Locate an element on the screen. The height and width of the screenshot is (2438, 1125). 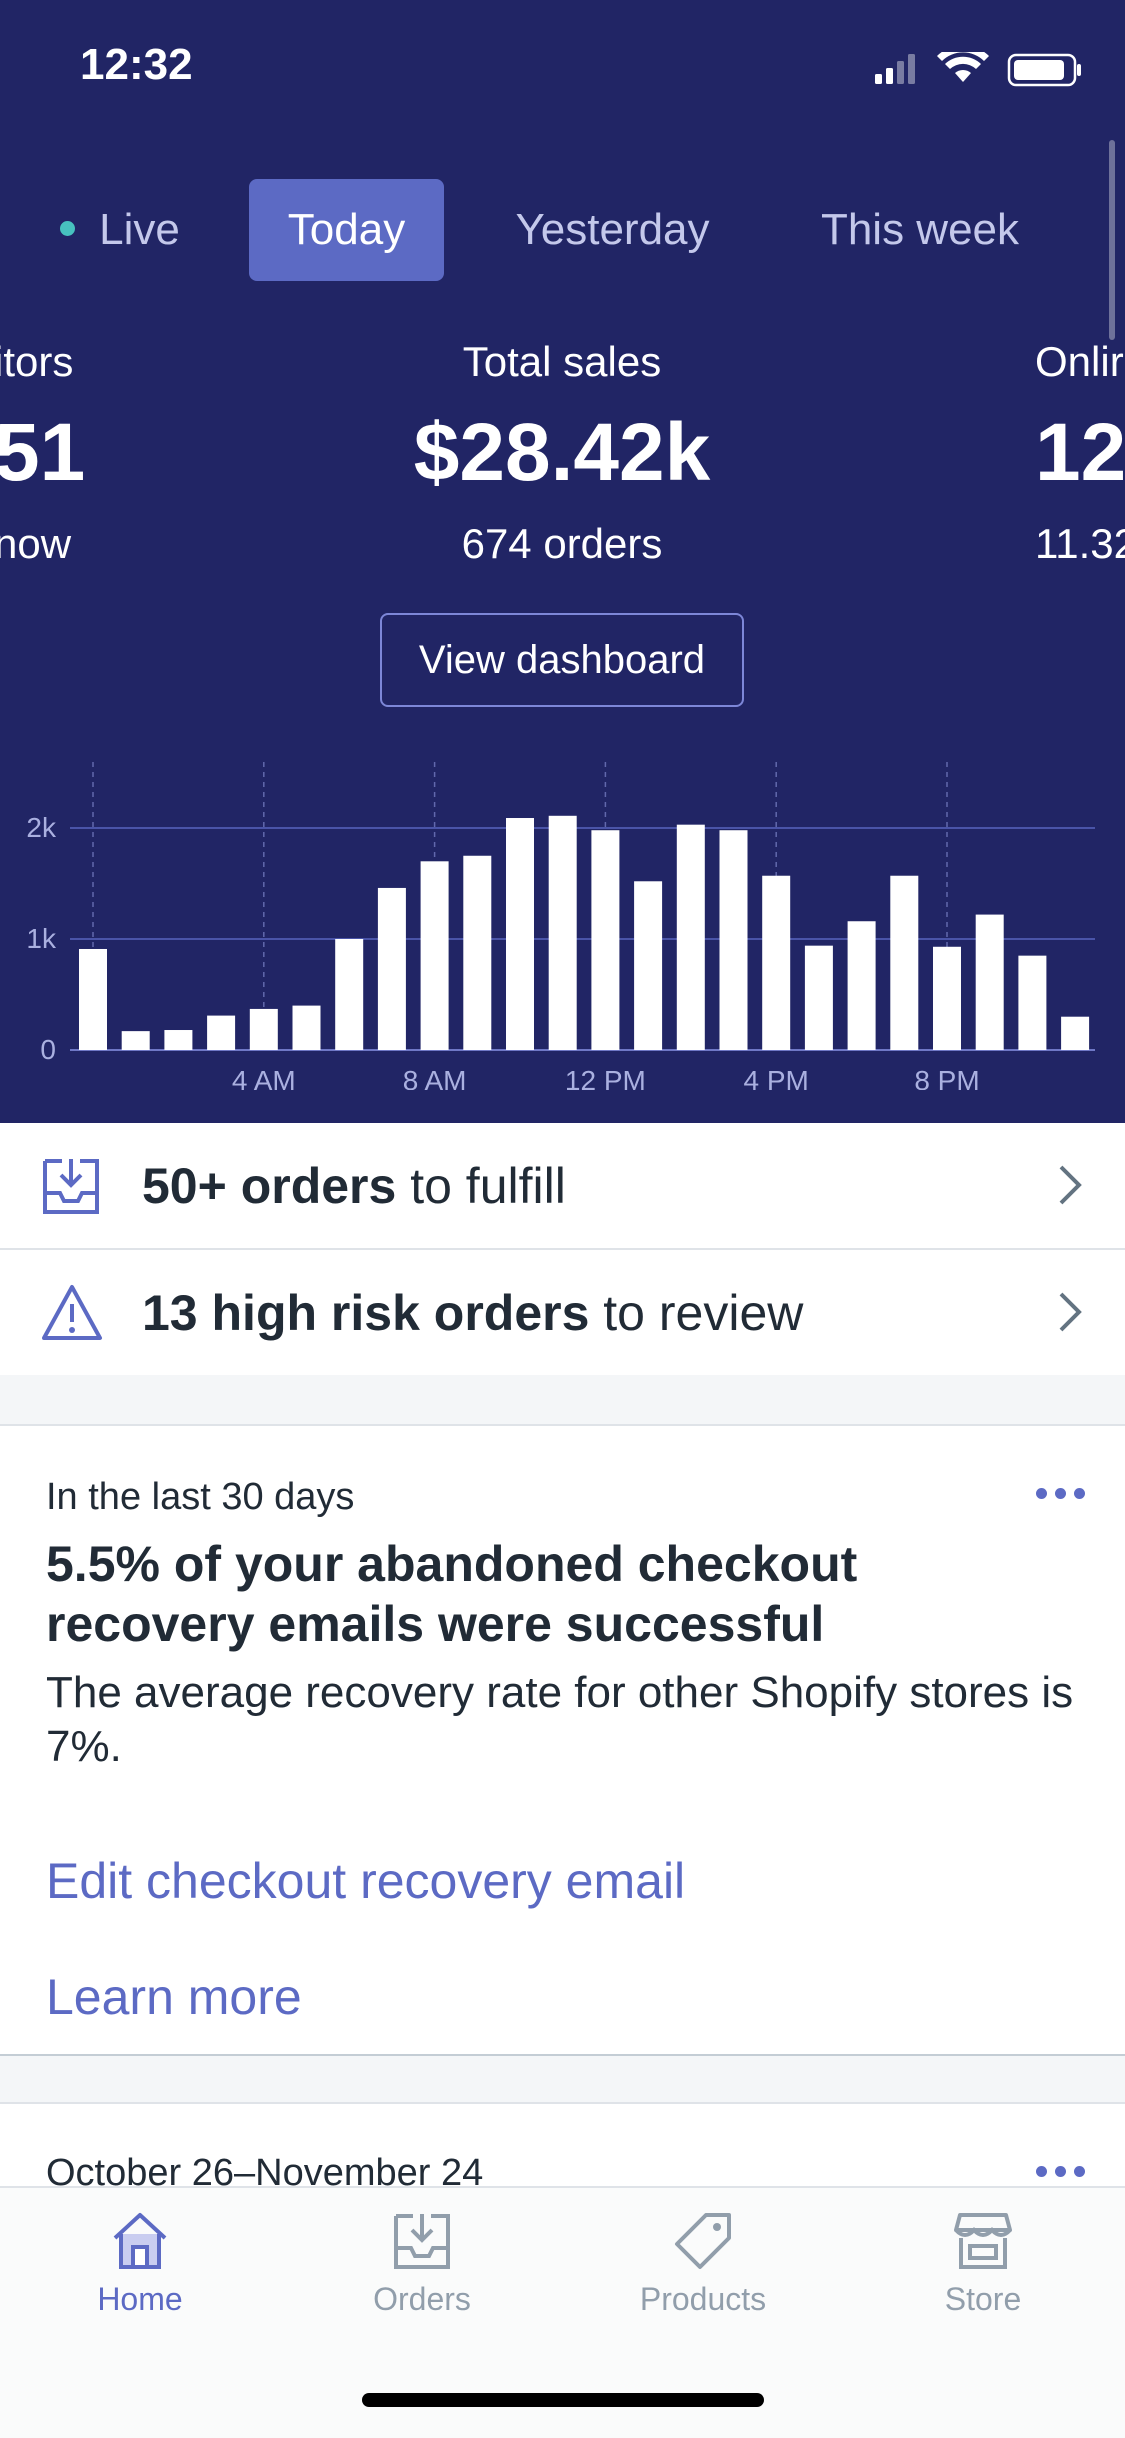
chart-x-tick-label: 8 PM is located at coordinates (946, 1077).